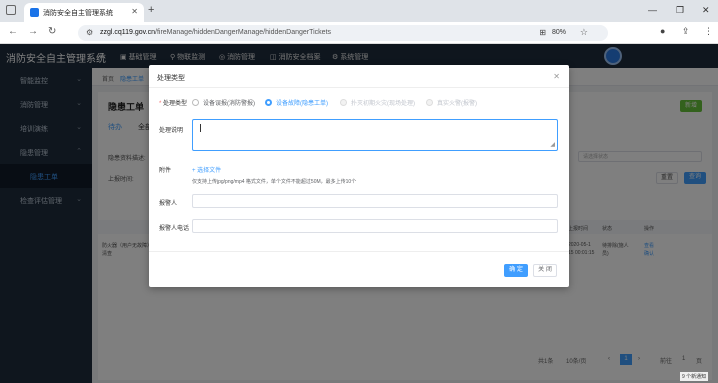  I want to click on reporter-label: 报警人, so click(168, 204).